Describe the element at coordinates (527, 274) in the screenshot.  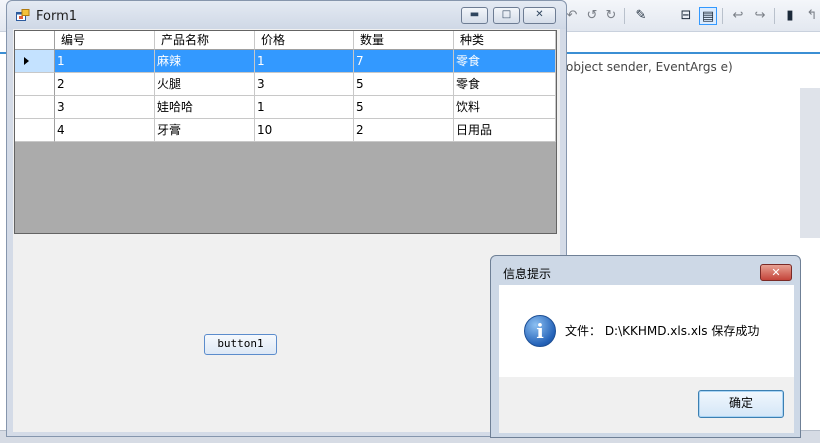
I see `dialog-title: 信息提示` at that location.